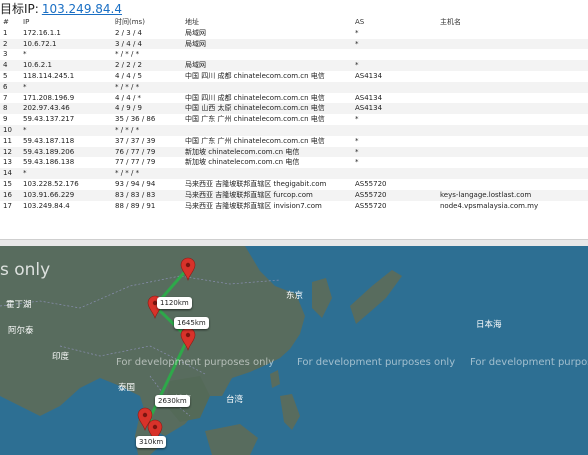 This screenshot has height=455, width=588. What do you see at coordinates (19, 9) in the screenshot?
I see `target-ip-label: 目标IP:` at bounding box center [19, 9].